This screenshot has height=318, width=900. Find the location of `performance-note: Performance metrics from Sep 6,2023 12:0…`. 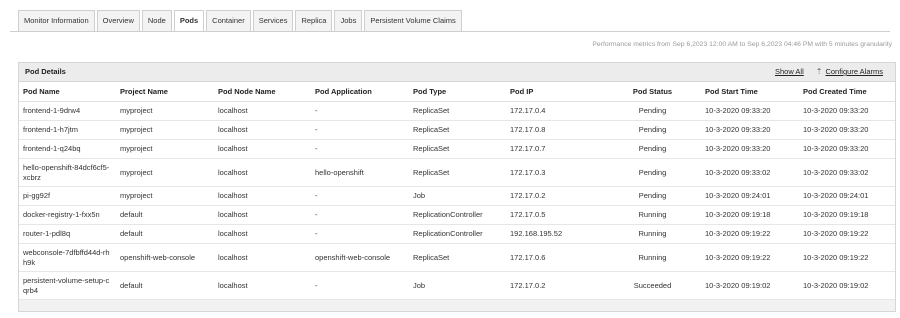

performance-note: Performance metrics from Sep 6,2023 12:0… is located at coordinates (742, 44).